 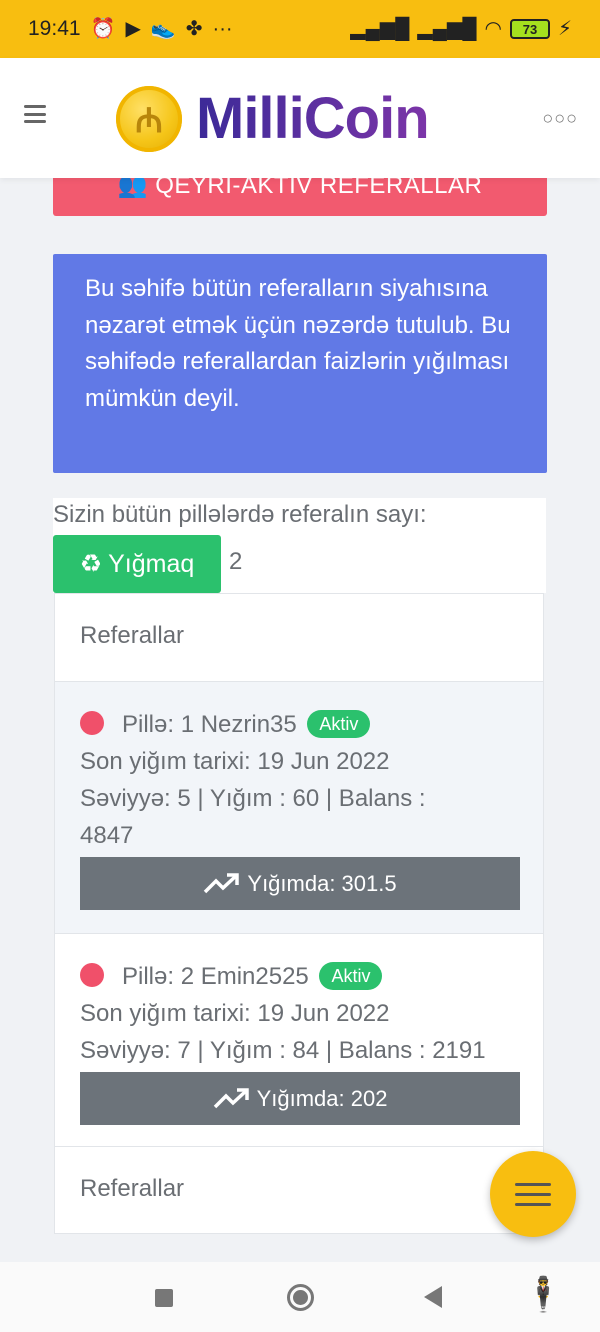 What do you see at coordinates (222, 29) in the screenshot?
I see `more-icon: ···` at bounding box center [222, 29].